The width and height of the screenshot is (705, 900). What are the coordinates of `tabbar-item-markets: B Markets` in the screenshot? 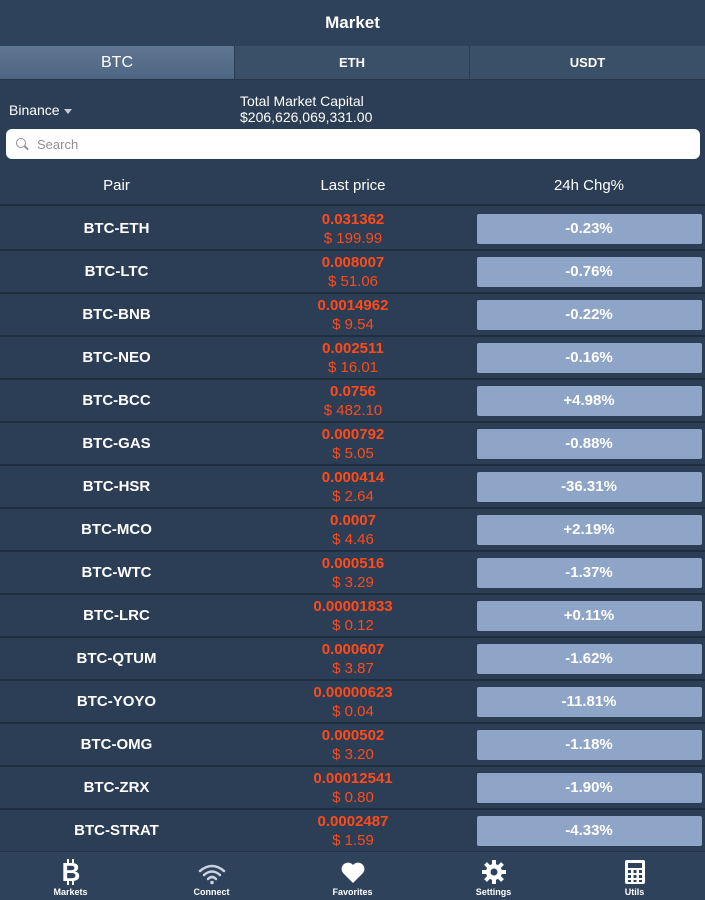 It's located at (70, 876).